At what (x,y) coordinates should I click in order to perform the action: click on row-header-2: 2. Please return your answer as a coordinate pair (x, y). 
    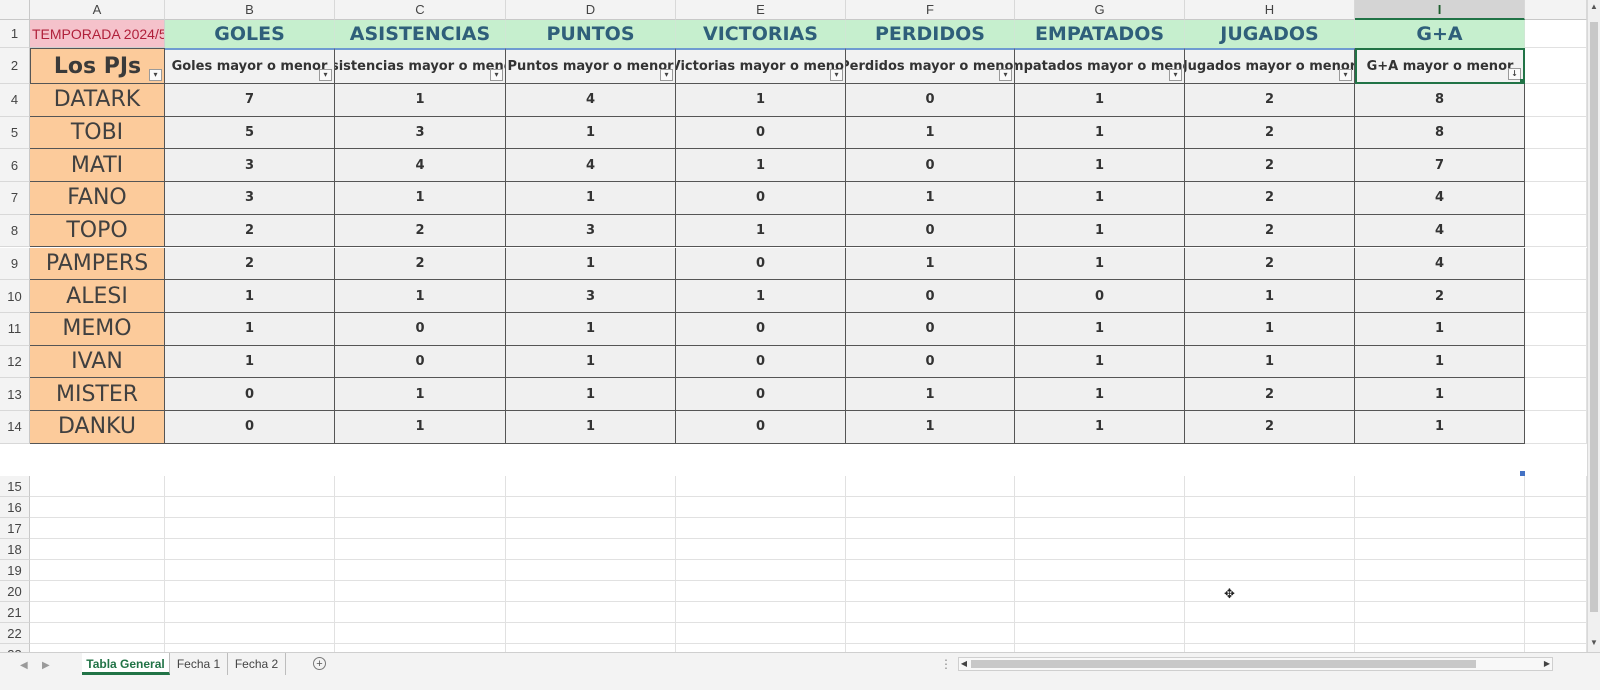
    Looking at the image, I should click on (15, 66).